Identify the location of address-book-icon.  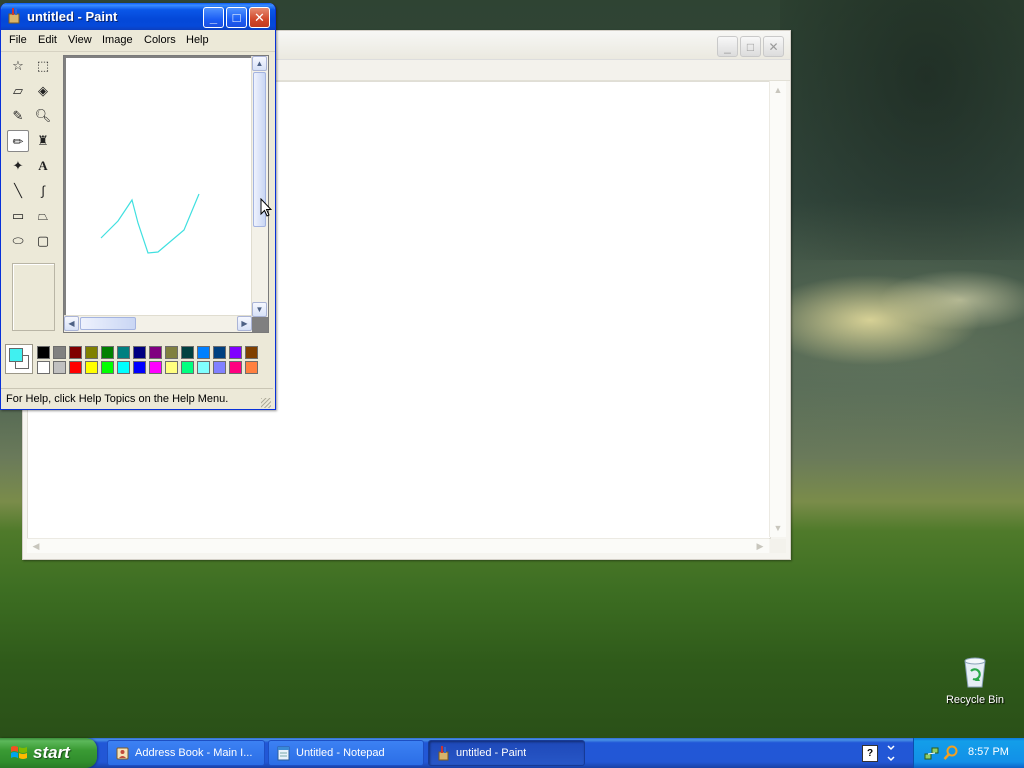
(122, 753).